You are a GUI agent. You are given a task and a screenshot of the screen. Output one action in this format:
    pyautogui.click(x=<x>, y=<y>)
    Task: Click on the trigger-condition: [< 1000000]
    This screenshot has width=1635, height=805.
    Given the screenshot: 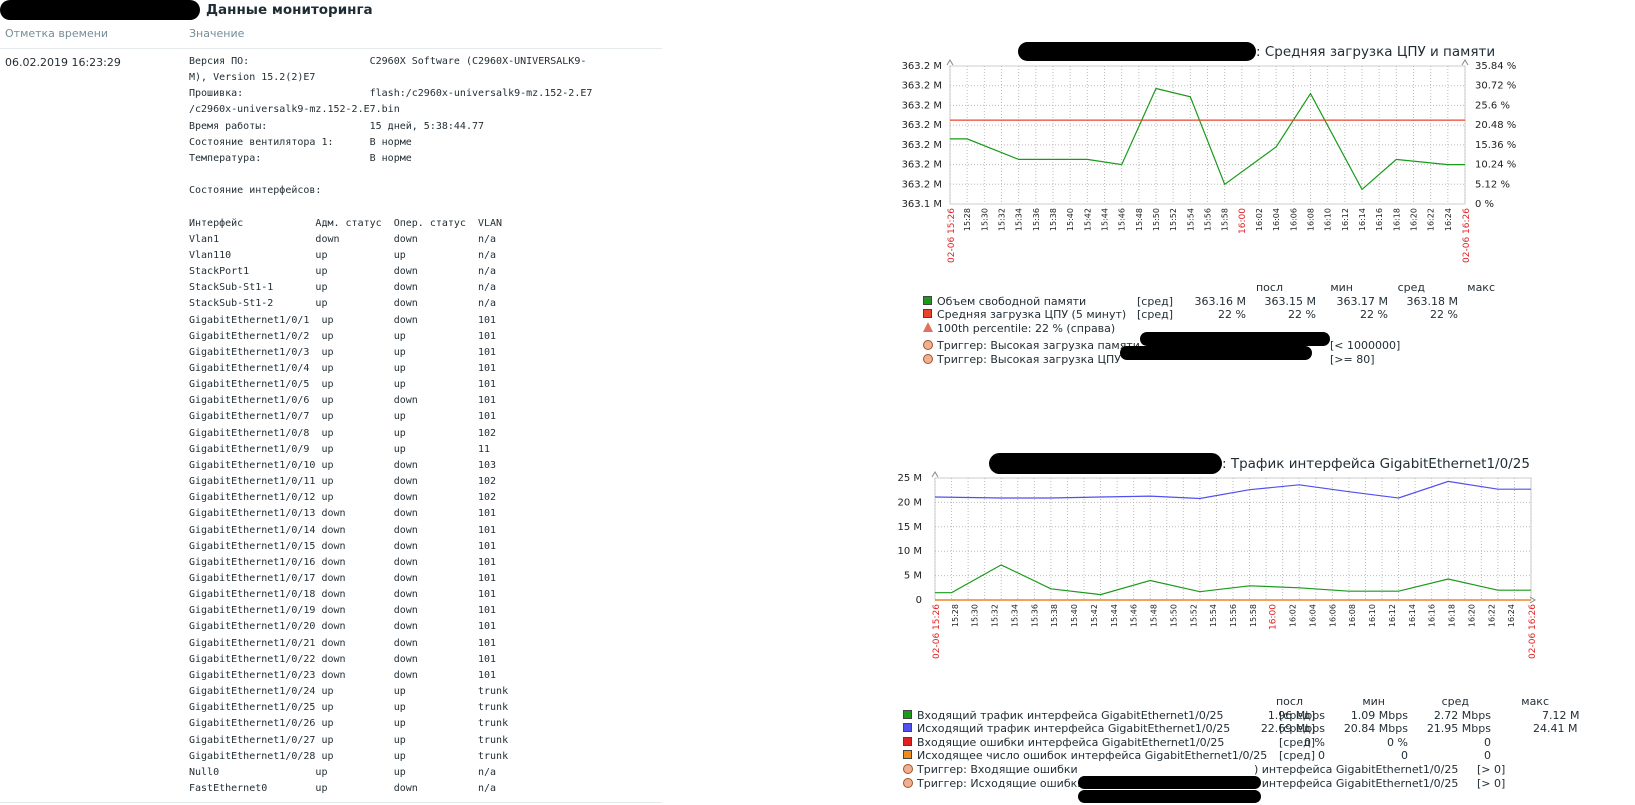 What is the action you would take?
    pyautogui.click(x=1365, y=346)
    